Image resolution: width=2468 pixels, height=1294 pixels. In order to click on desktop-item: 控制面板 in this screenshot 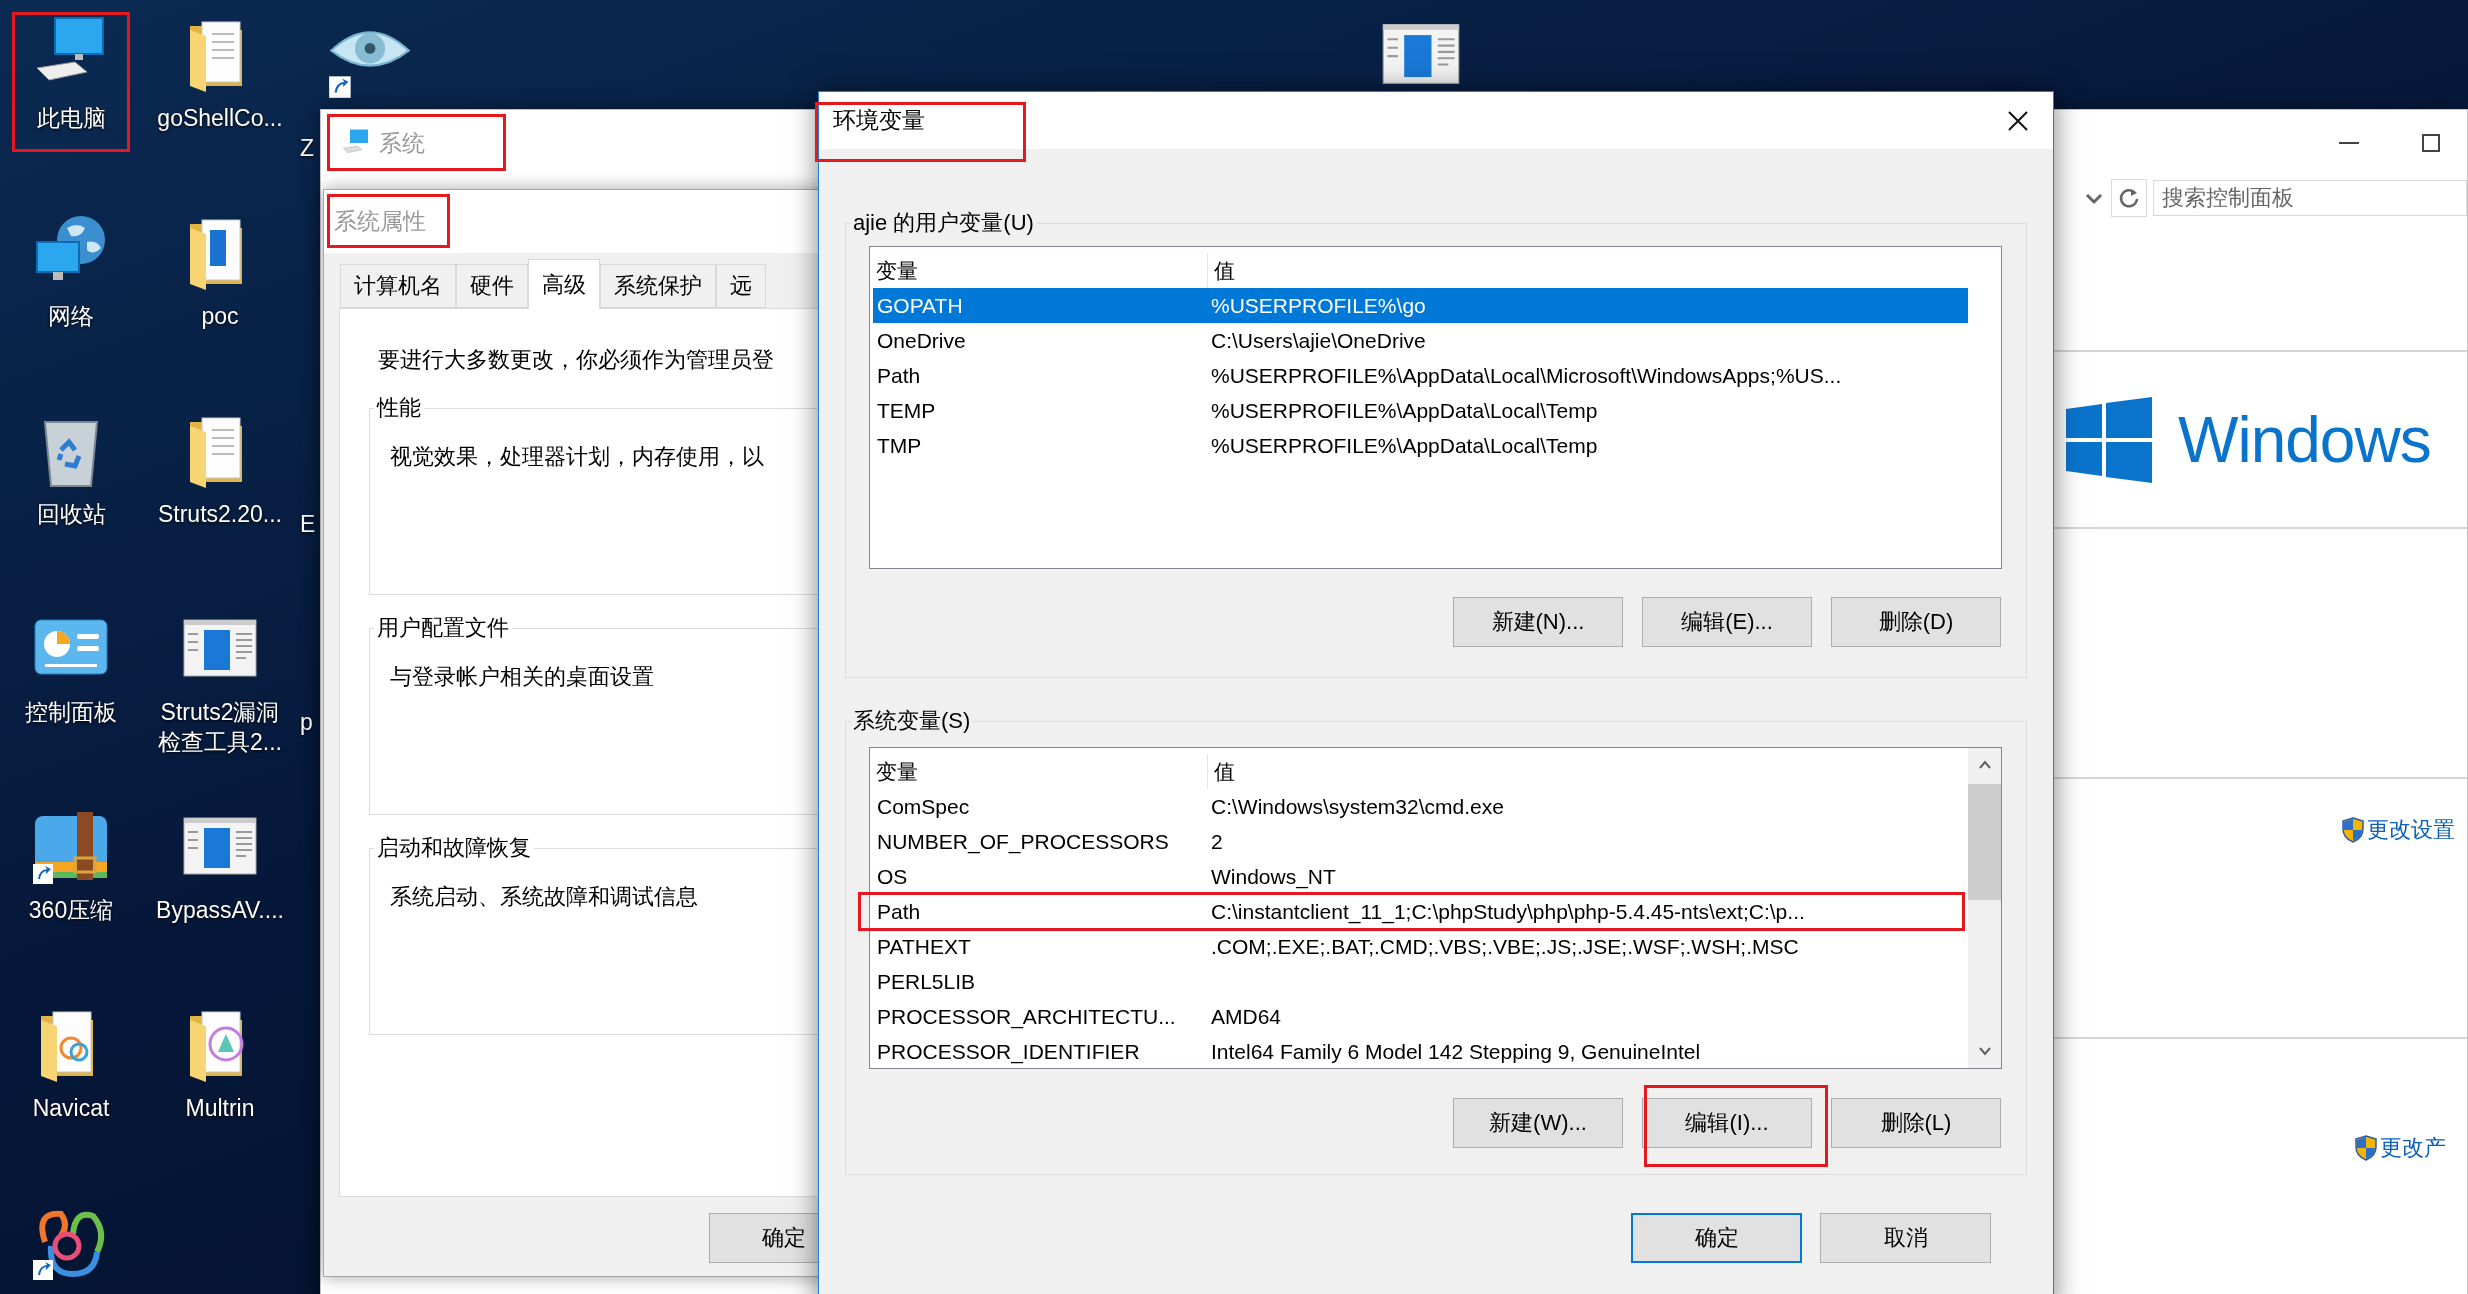, I will do `click(71, 701)`.